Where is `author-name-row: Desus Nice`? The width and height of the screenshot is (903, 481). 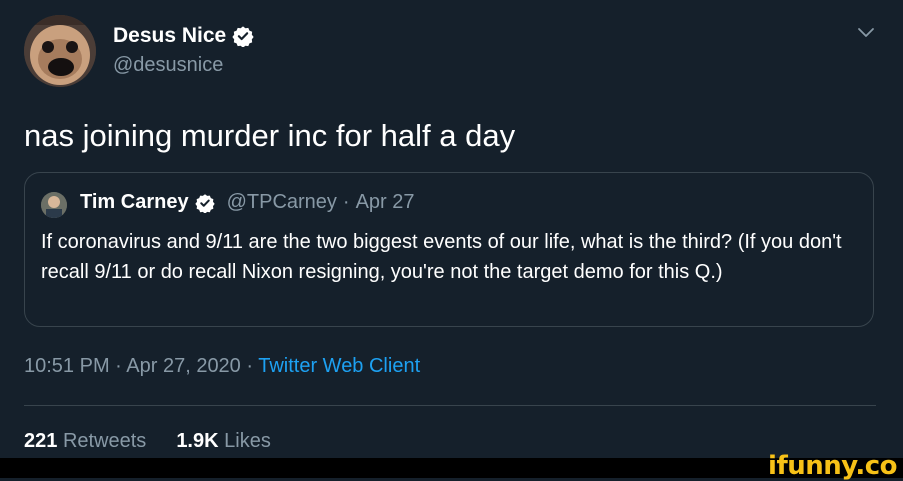 author-name-row: Desus Nice is located at coordinates (183, 36).